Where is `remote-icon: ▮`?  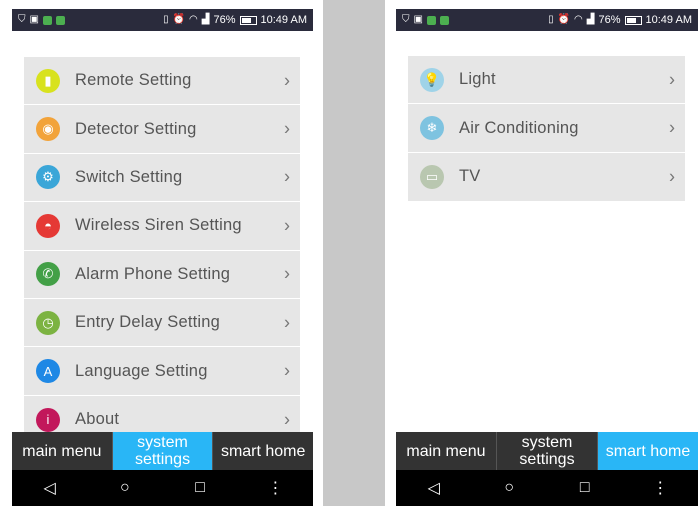
remote-icon: ▮ is located at coordinates (48, 80).